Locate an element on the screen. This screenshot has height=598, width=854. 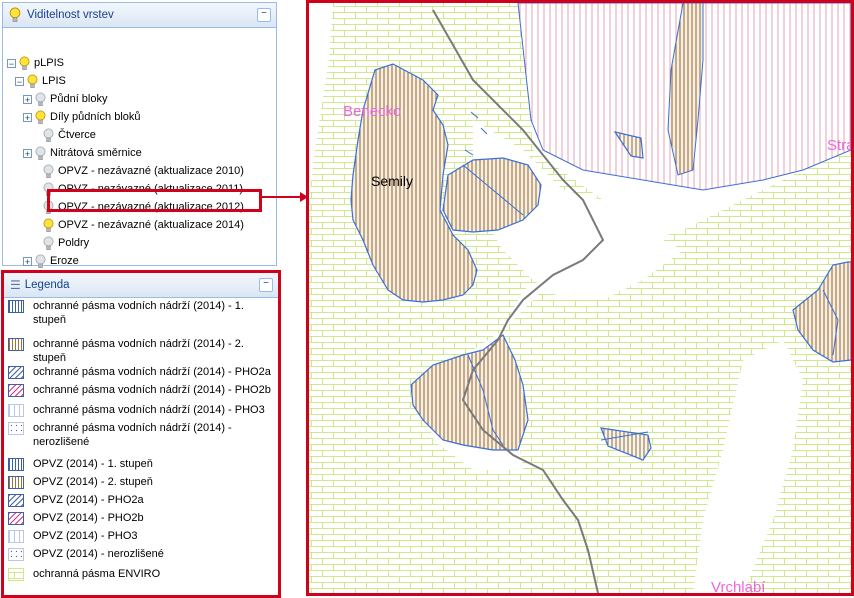
legend-label: OPVZ (2014) - nerozlišené is located at coordinates (98, 554).